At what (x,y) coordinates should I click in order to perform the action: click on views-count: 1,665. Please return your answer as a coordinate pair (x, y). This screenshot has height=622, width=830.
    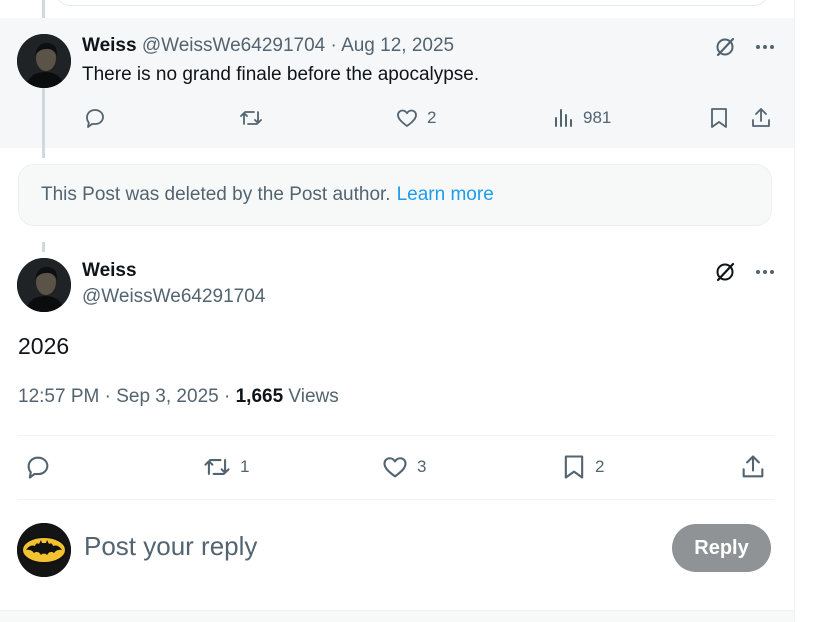
    Looking at the image, I should click on (259, 396).